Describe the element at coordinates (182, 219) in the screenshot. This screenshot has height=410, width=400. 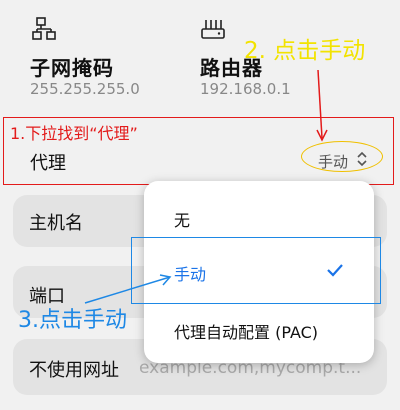
I see `menu-option-none: 无` at that location.